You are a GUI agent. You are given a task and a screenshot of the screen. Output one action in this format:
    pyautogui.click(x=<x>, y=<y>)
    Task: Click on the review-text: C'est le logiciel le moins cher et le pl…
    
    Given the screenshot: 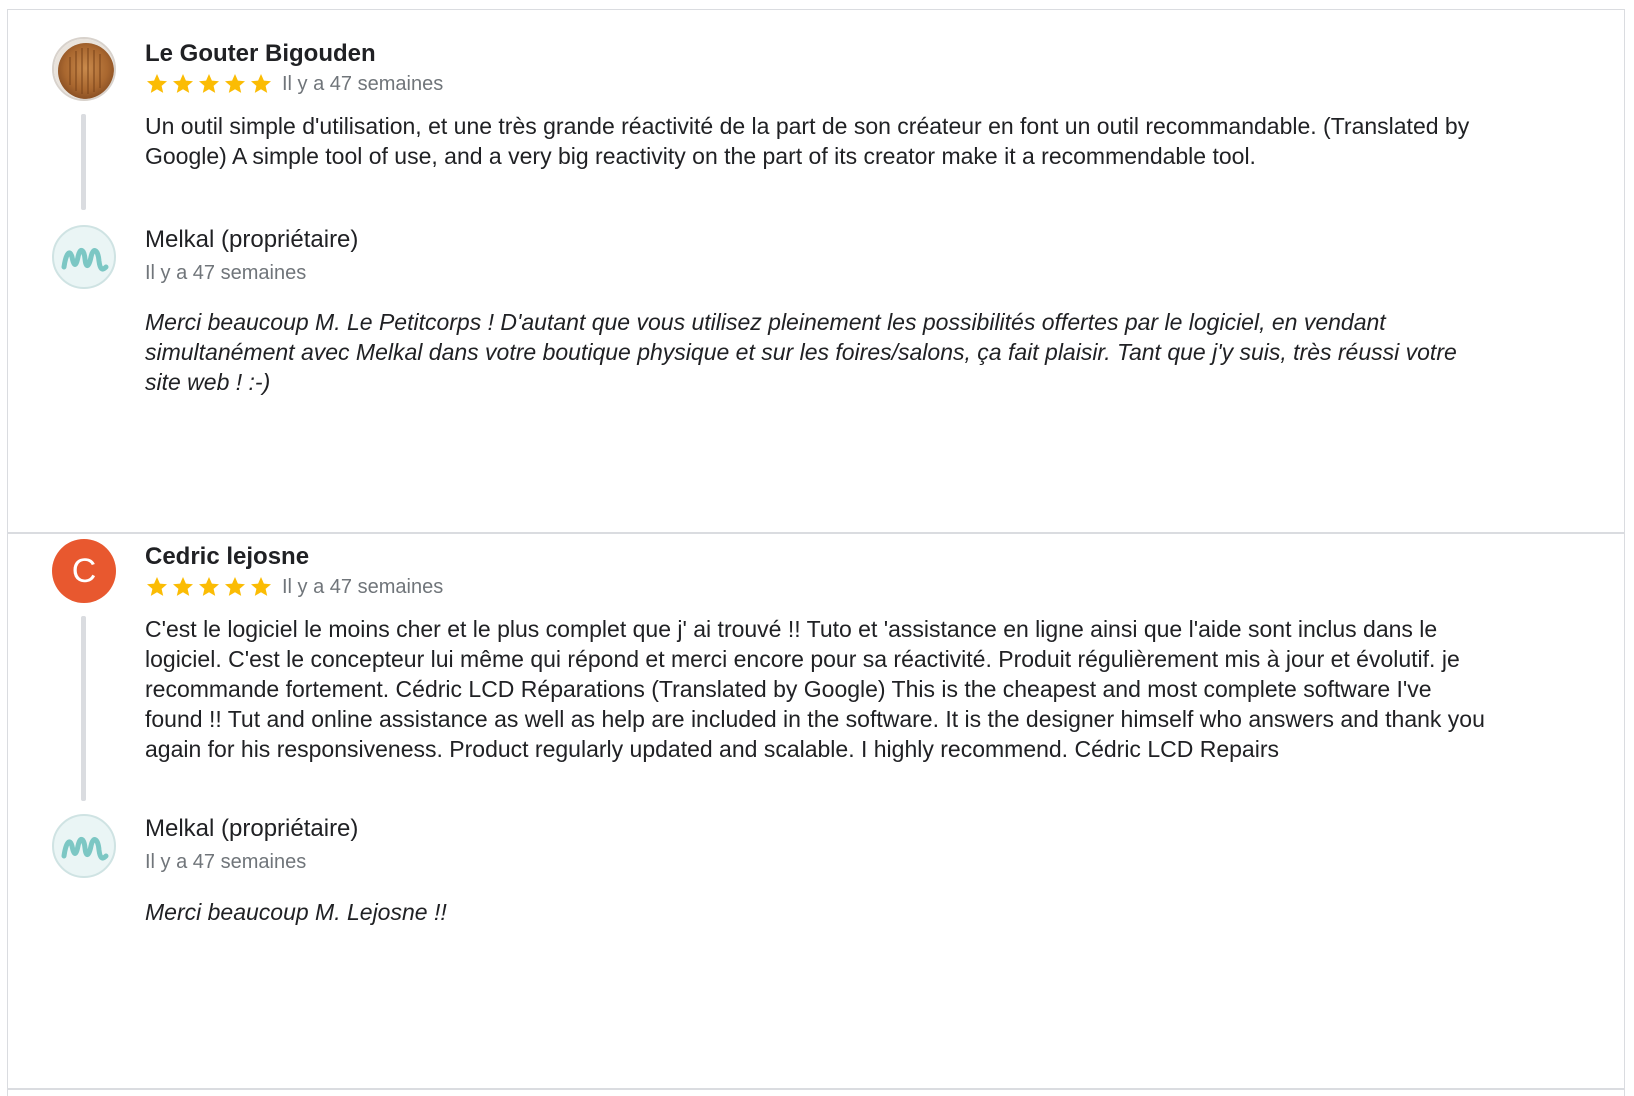 What is the action you would take?
    pyautogui.click(x=815, y=689)
    